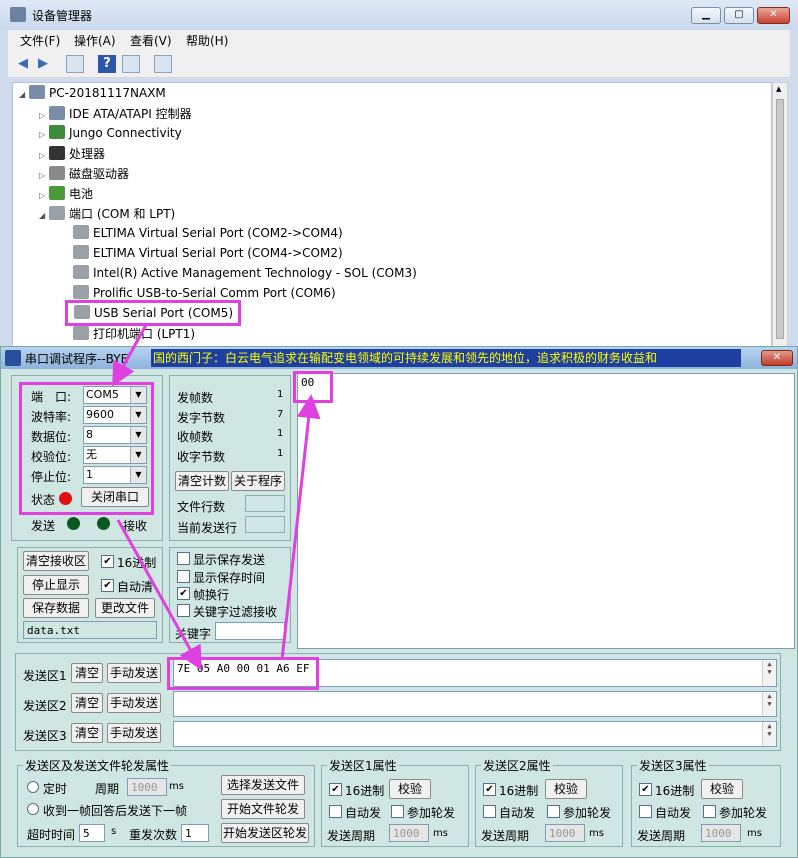 The image size is (798, 858). I want to click on arrow-send-to-receive, so click(300, 527).